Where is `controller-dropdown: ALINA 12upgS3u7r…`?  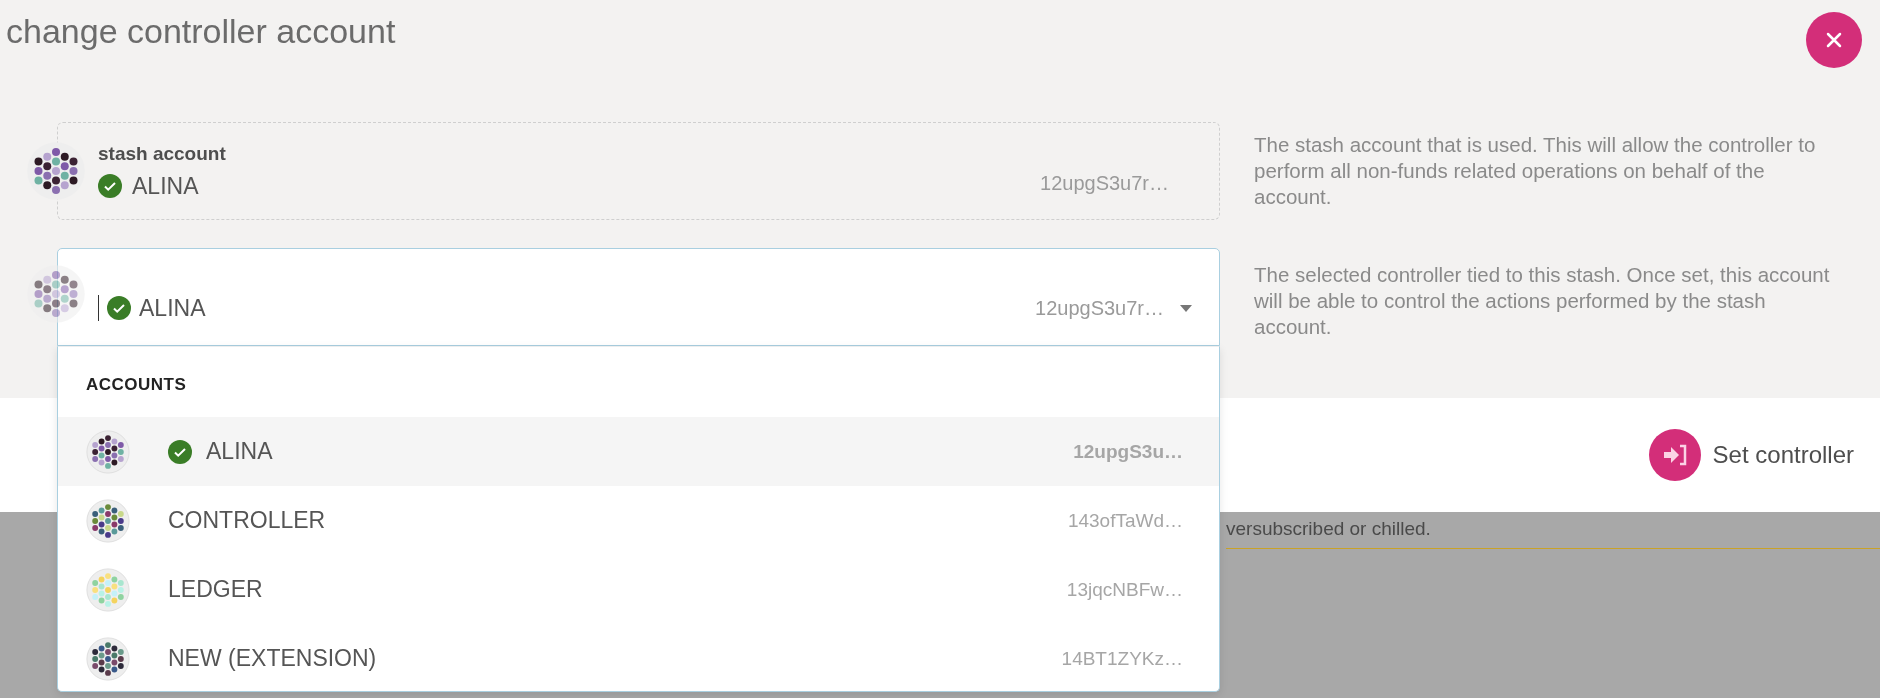
controller-dropdown: ALINA 12upgS3u7r… is located at coordinates (638, 297).